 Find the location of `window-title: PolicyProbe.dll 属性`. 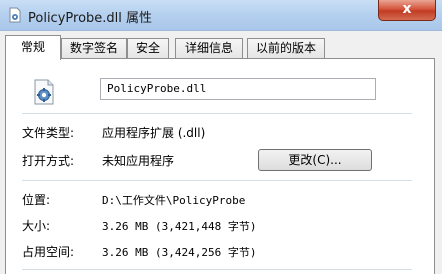

window-title: PolicyProbe.dll 属性 is located at coordinates (90, 18).